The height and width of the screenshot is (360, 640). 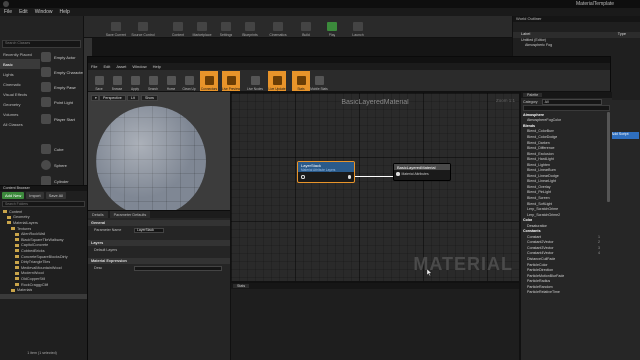 I want to click on mat-menu-file: File, so click(x=94, y=66).